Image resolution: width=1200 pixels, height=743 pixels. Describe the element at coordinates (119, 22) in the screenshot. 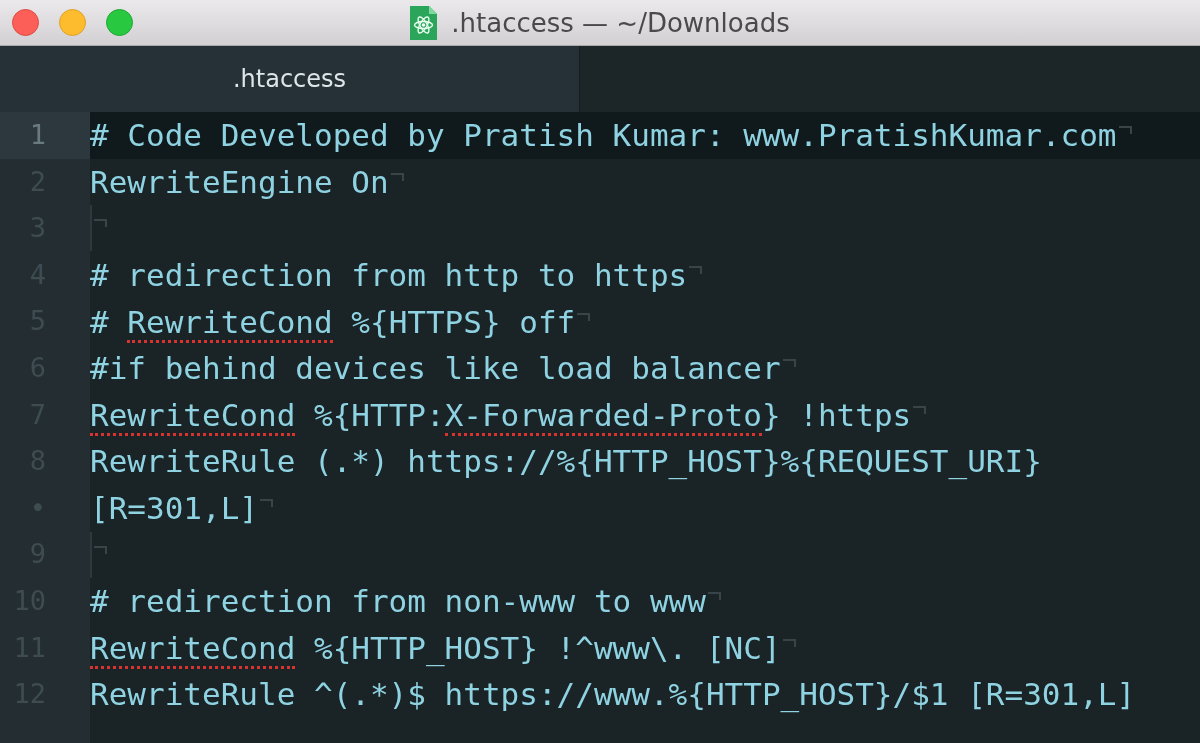

I see `zoom-button` at that location.